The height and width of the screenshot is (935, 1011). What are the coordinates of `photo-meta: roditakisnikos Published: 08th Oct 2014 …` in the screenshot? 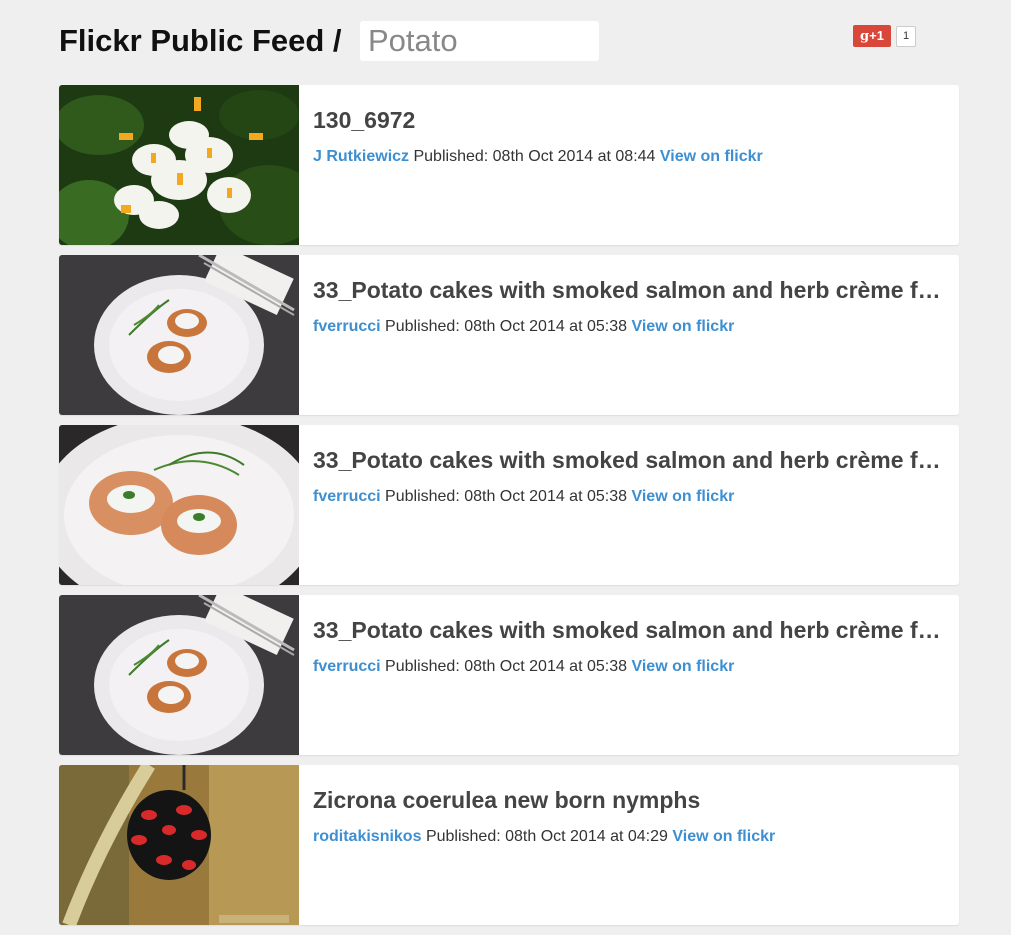 It's located at (629, 837).